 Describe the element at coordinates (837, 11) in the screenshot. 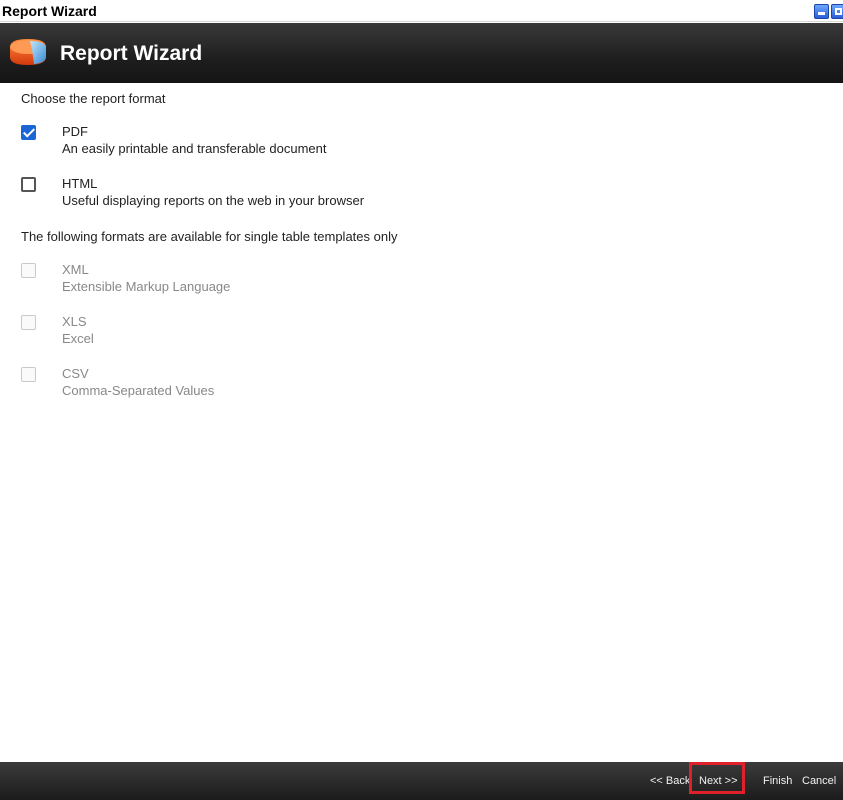

I see `maximize-icon` at that location.